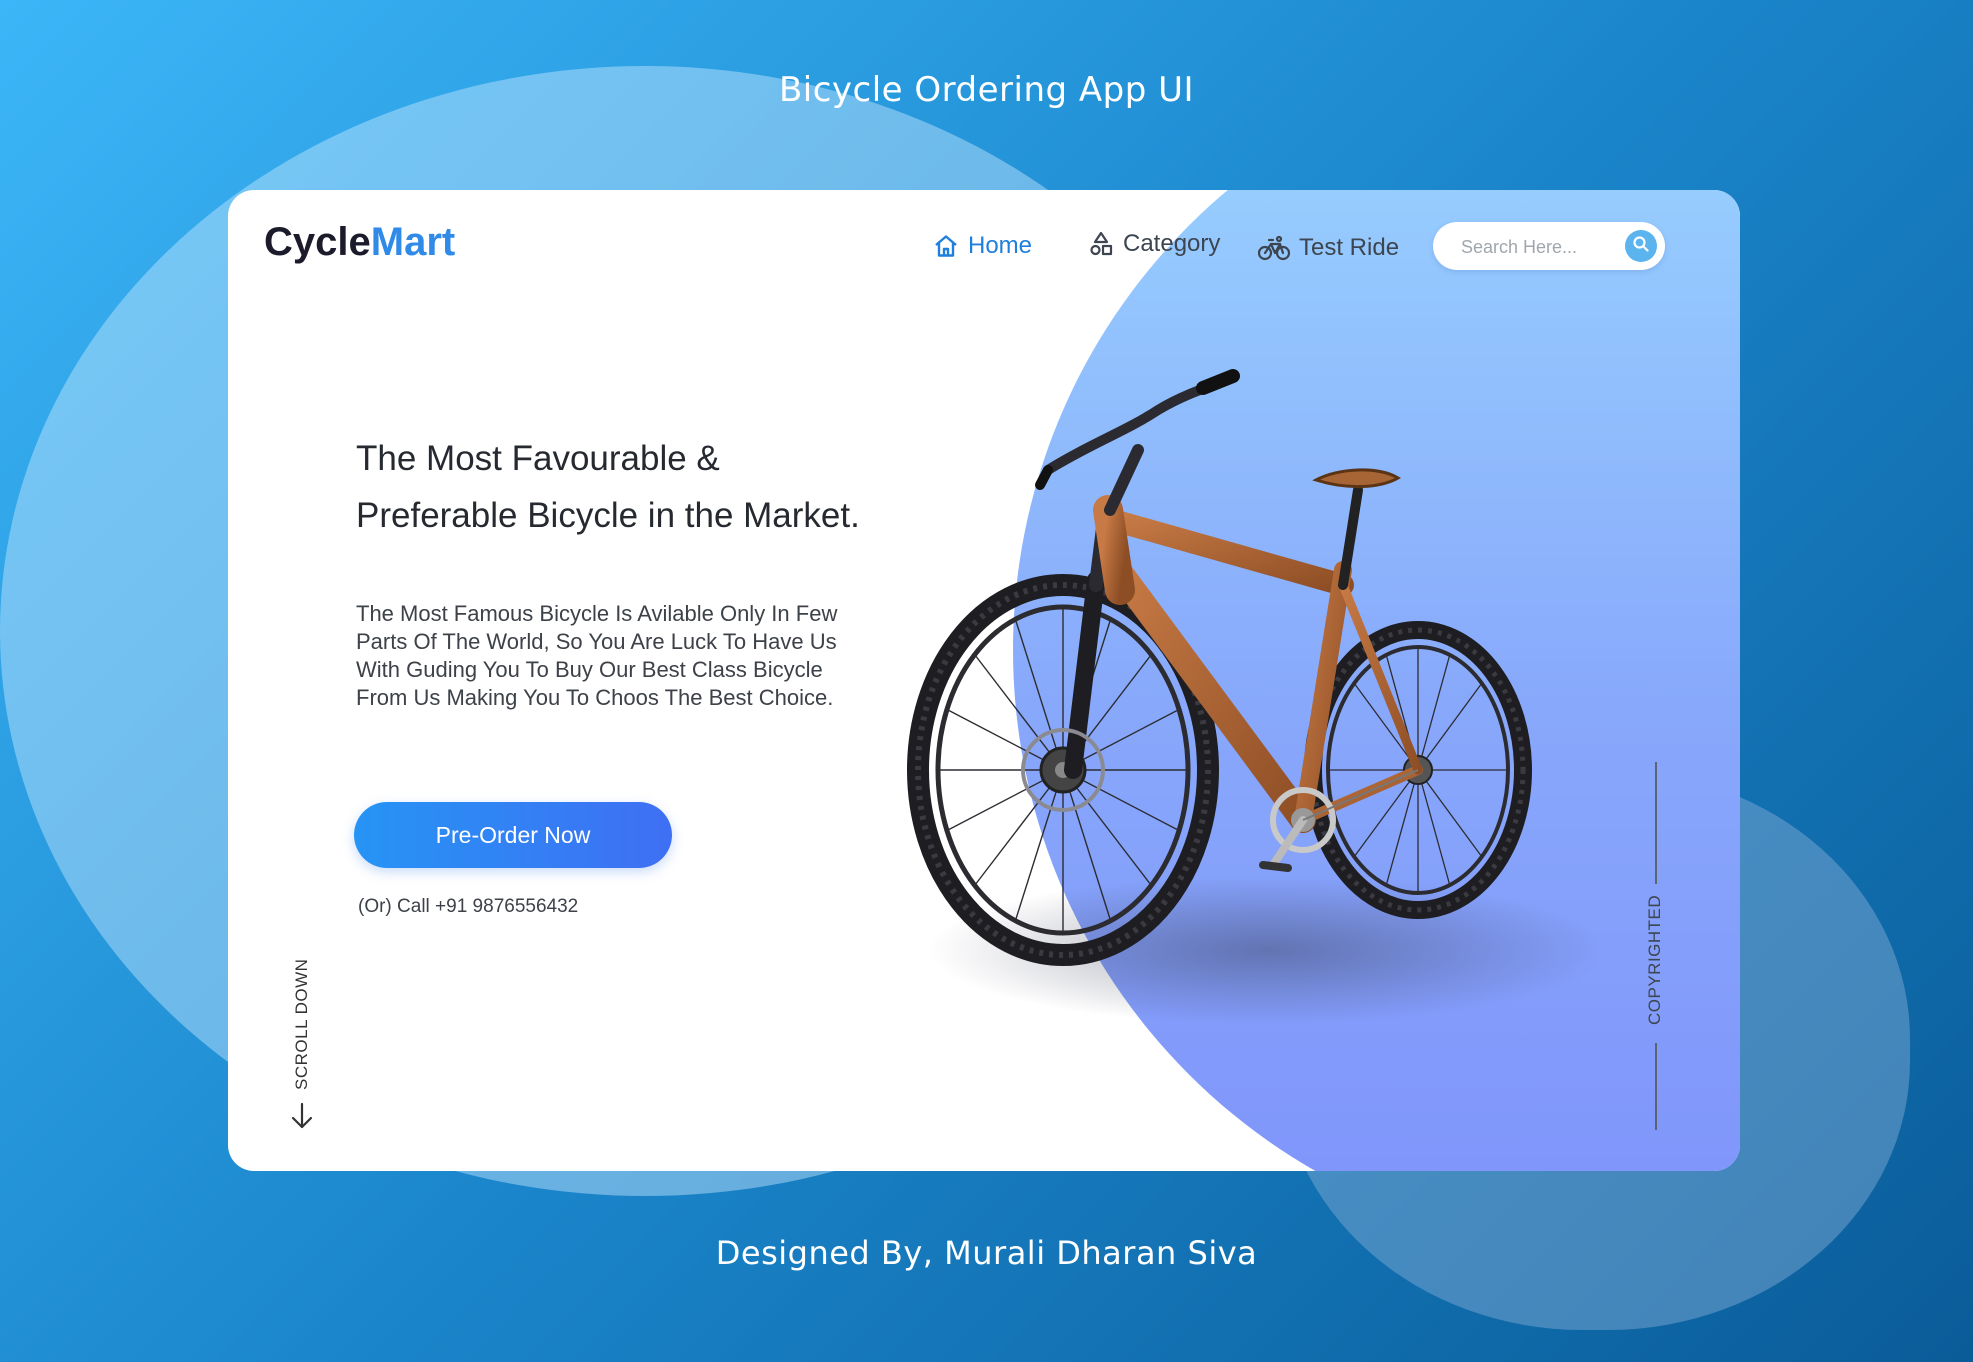 This screenshot has height=1362, width=1973. I want to click on home-icon, so click(946, 246).